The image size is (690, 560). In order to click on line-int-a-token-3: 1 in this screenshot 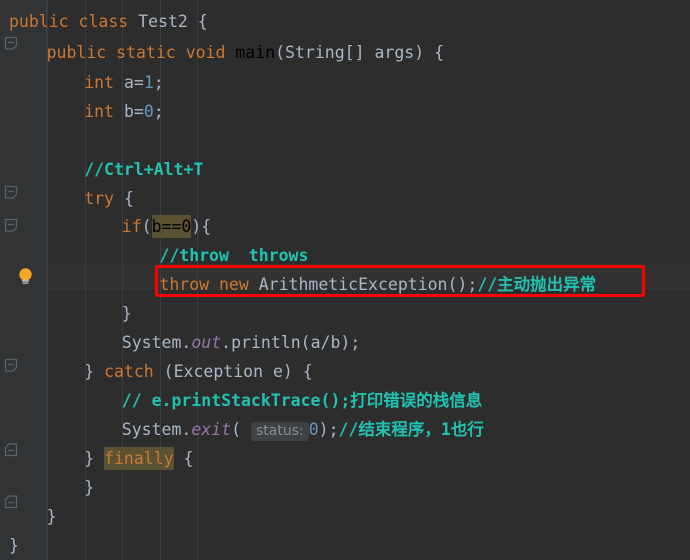, I will do `click(148, 82)`.